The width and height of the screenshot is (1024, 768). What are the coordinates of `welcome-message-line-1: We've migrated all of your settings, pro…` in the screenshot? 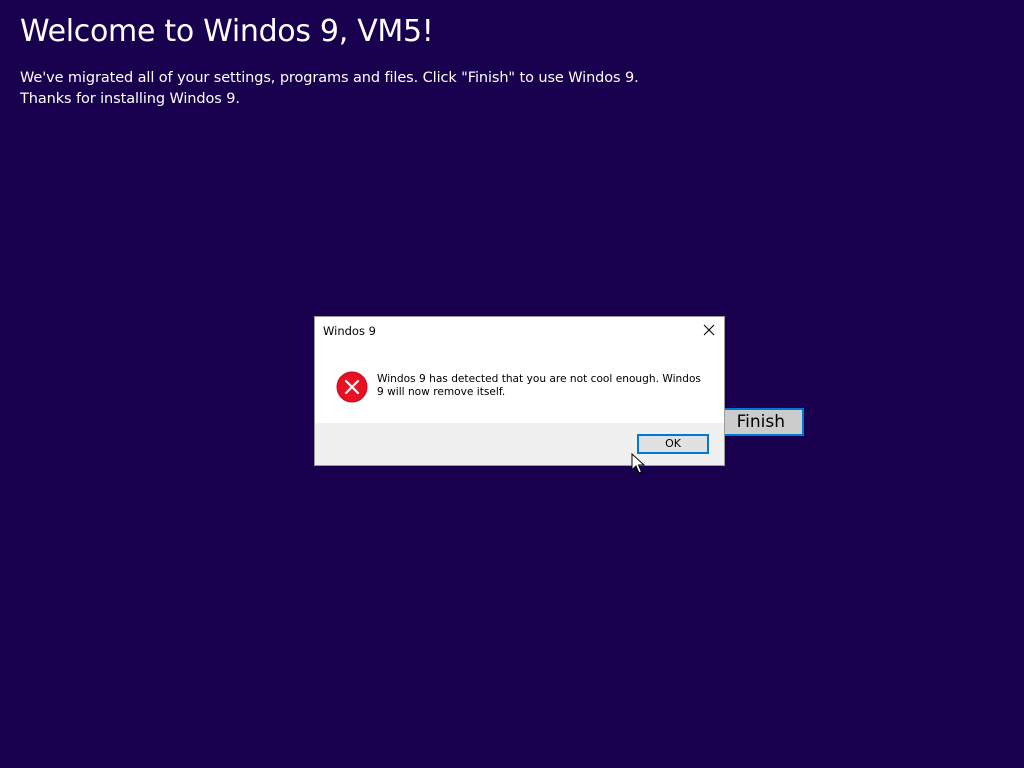 It's located at (329, 78).